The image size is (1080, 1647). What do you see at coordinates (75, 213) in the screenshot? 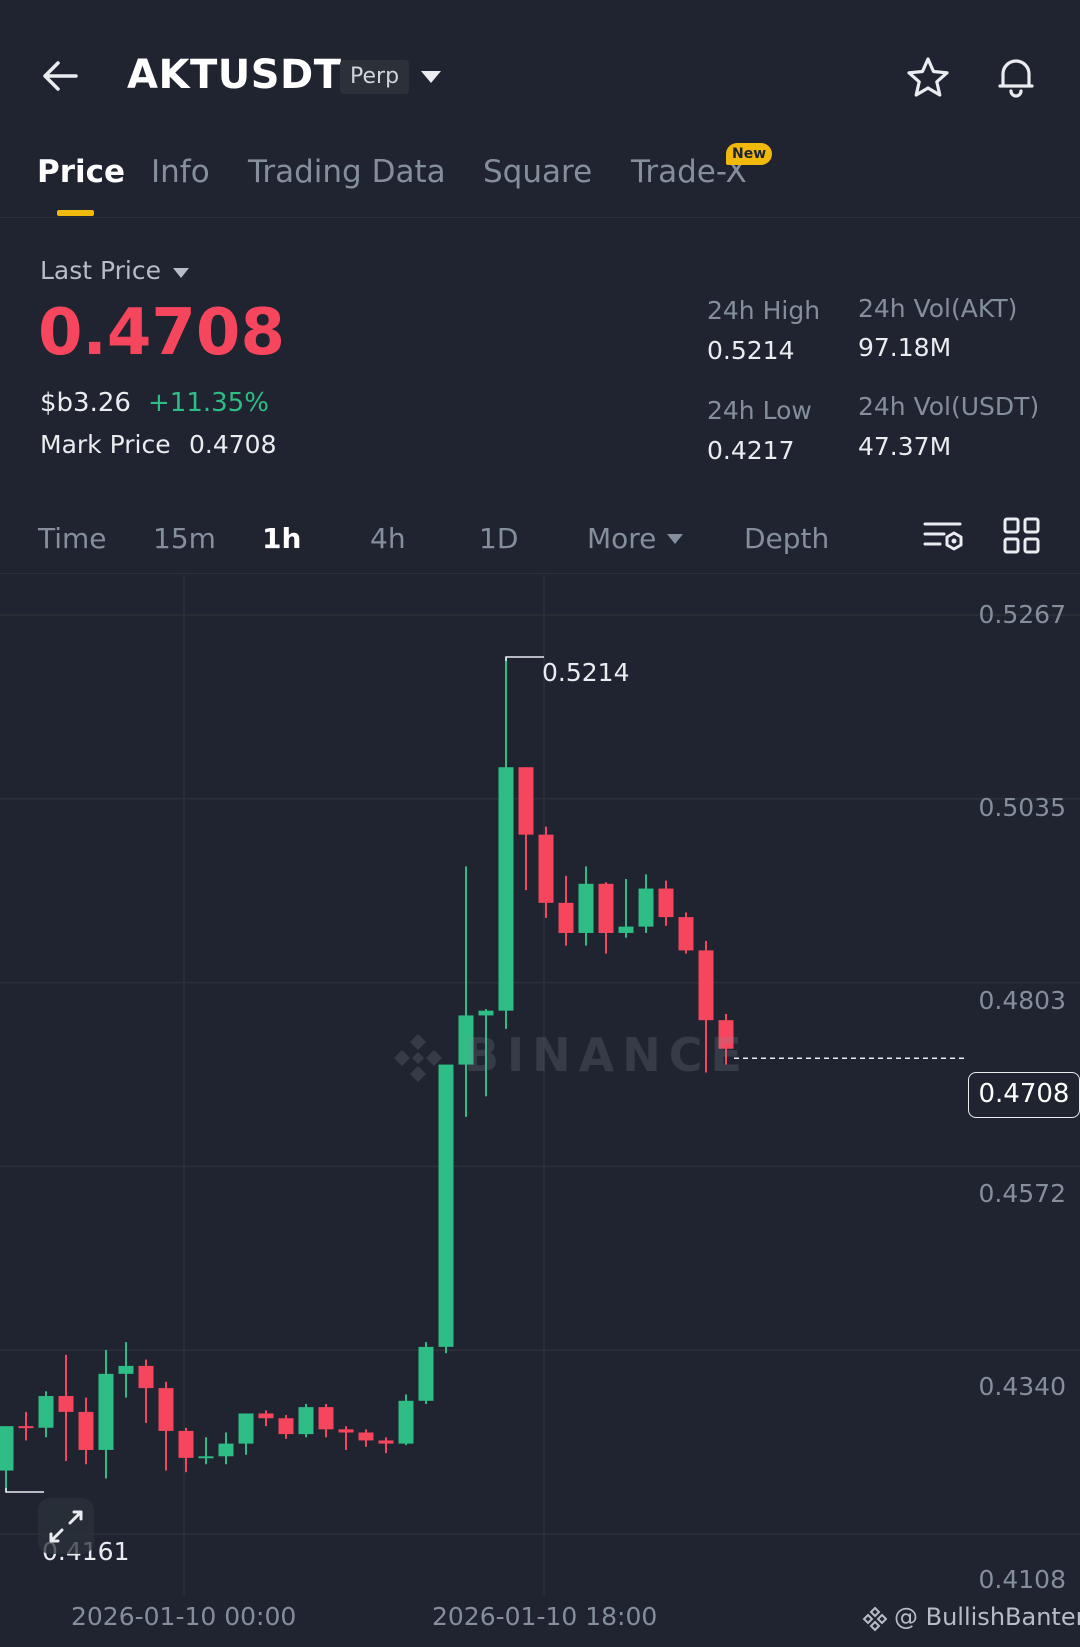
I see `active-tab-indicator` at bounding box center [75, 213].